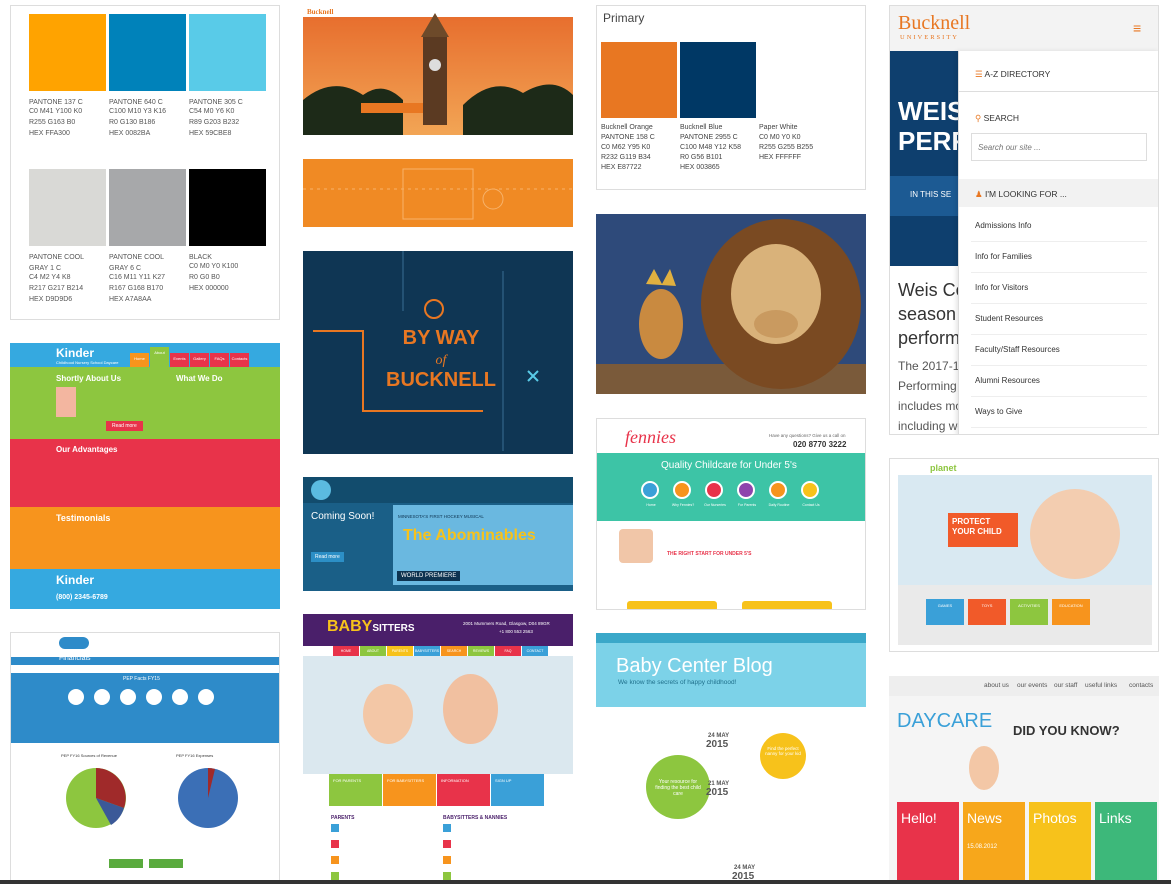 The height and width of the screenshot is (884, 1171). I want to click on fennies-logo: fennies, so click(650, 437).